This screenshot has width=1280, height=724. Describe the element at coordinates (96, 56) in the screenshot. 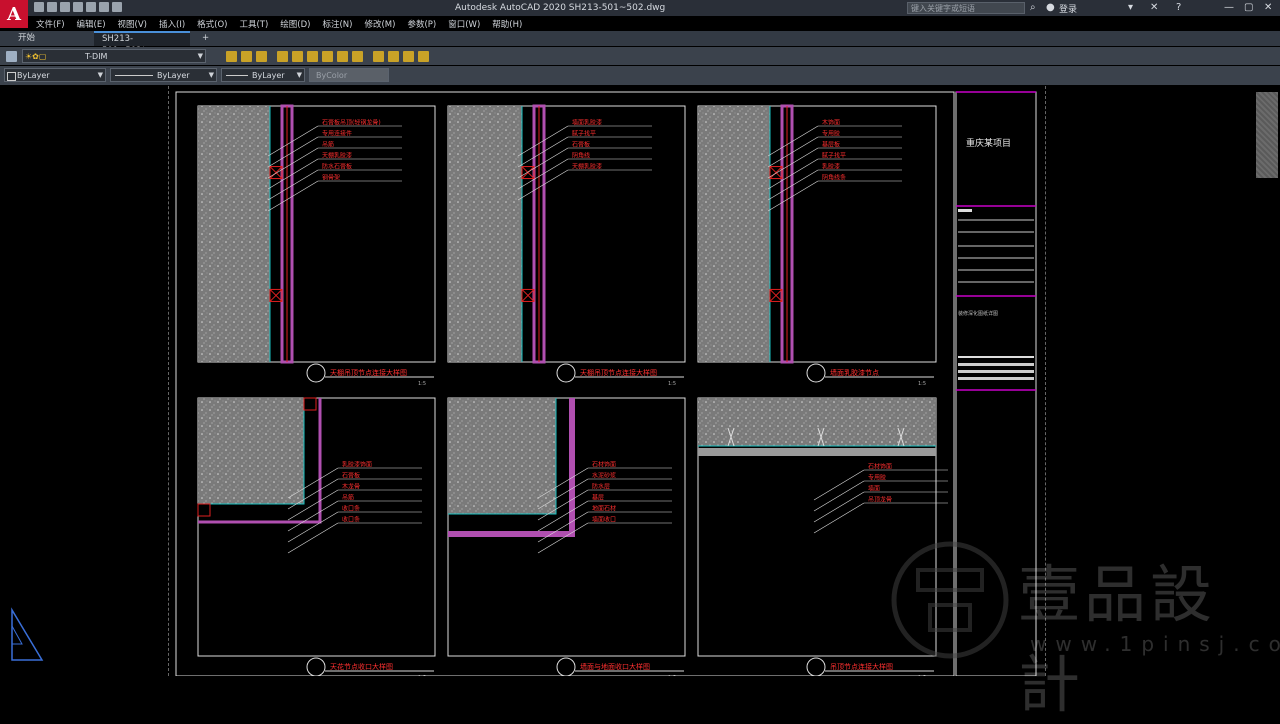

I see `layer-name: T-DIM` at that location.